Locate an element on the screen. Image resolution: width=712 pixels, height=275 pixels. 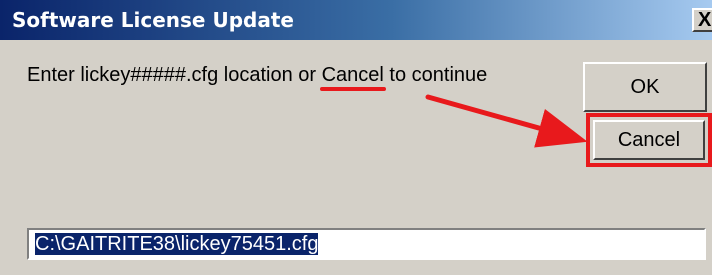
close-button: X is located at coordinates (702, 20).